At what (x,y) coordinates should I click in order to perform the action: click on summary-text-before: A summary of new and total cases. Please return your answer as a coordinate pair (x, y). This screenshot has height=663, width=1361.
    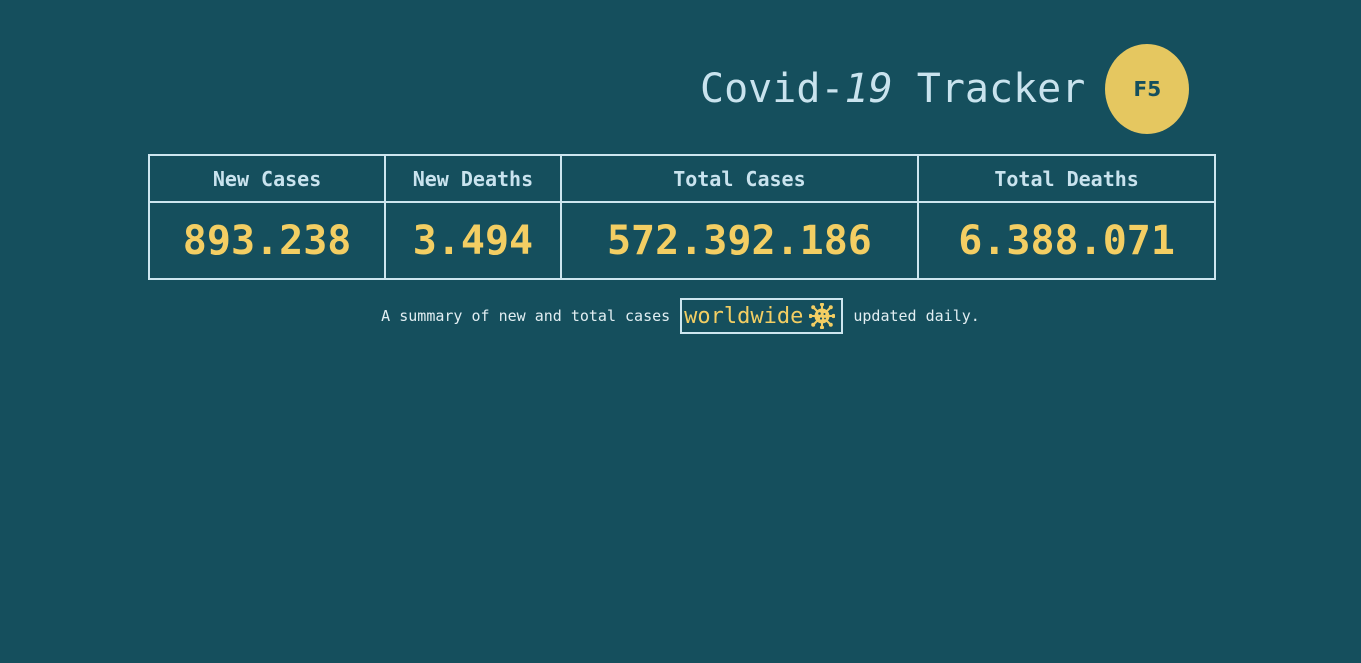
    Looking at the image, I should click on (526, 316).